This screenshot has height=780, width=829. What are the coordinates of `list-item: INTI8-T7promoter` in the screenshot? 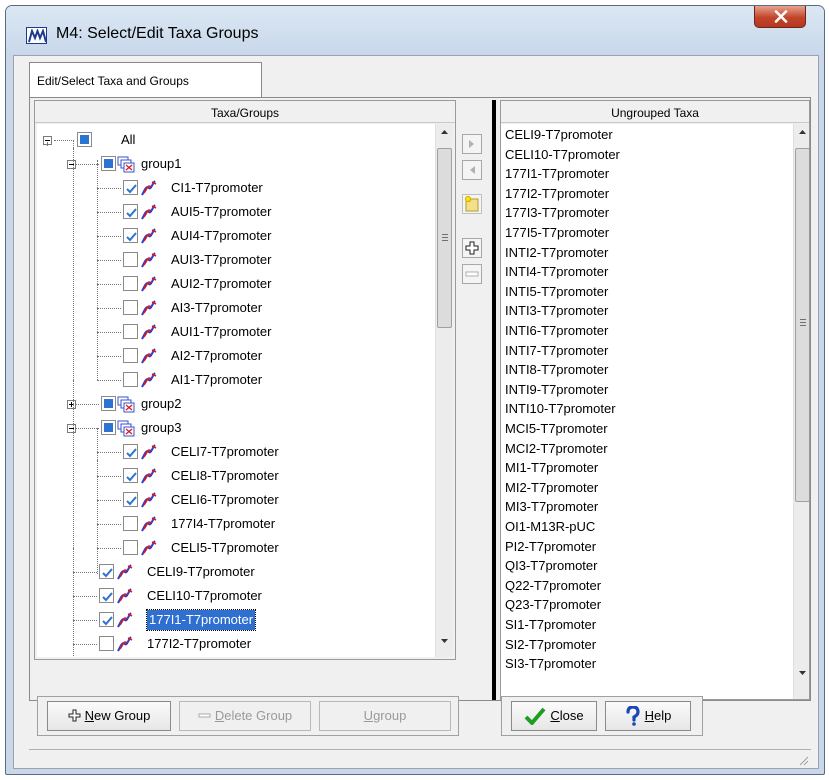 It's located at (556, 370).